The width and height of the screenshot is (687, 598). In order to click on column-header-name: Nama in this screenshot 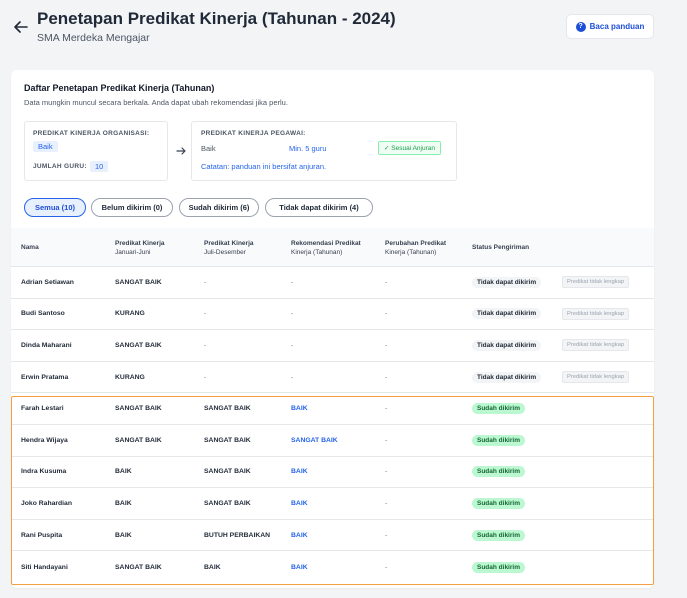, I will do `click(30, 247)`.